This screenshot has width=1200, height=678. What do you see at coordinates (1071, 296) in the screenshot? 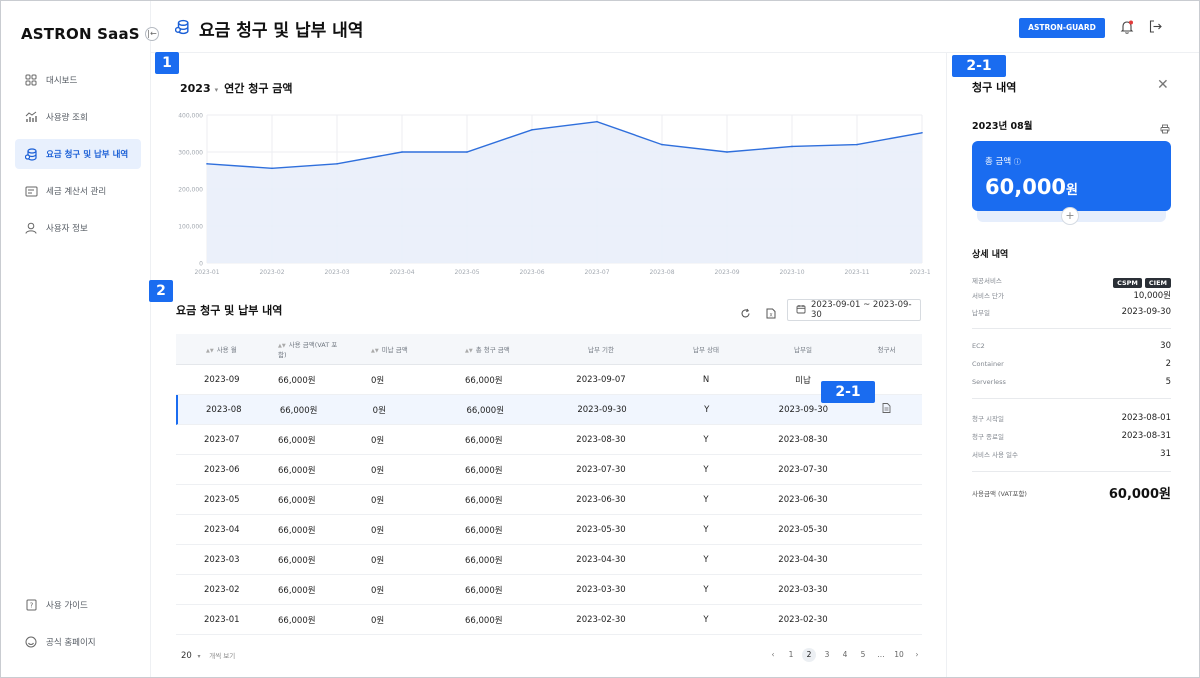
I see `unit-price-row: 서비스 단가 10,000원` at bounding box center [1071, 296].